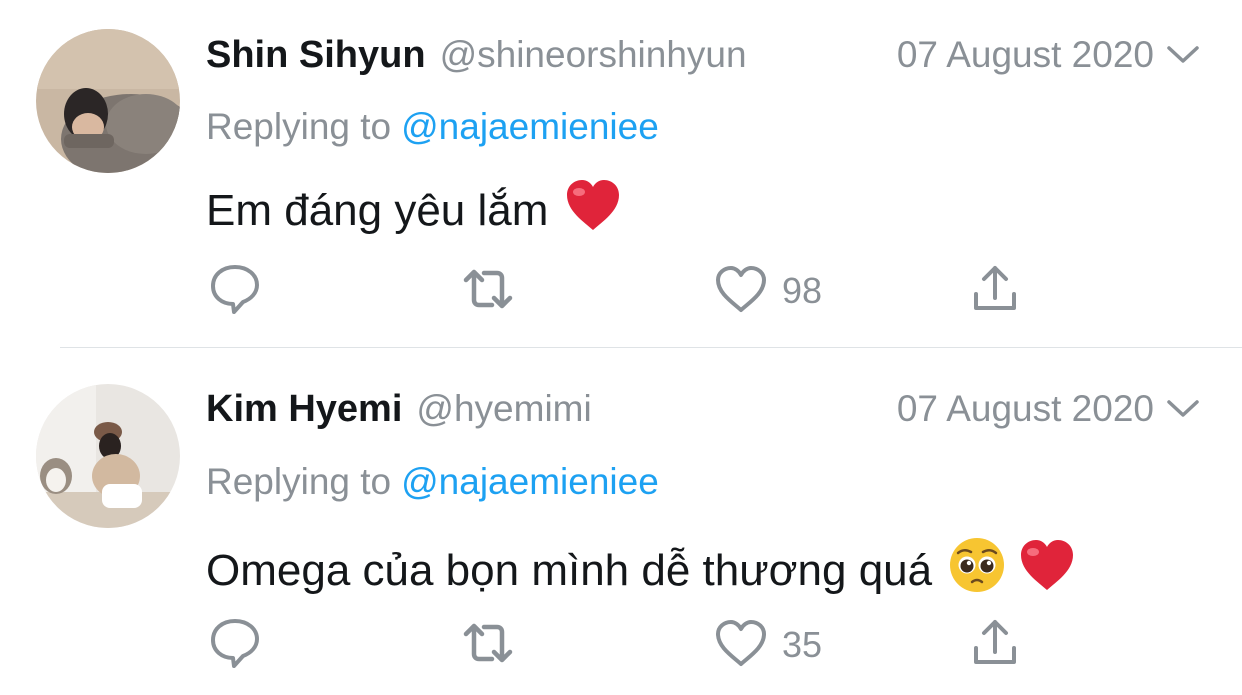 This screenshot has height=695, width=1242. Describe the element at coordinates (503, 409) in the screenshot. I see `user-handle: @hyemimi` at that location.